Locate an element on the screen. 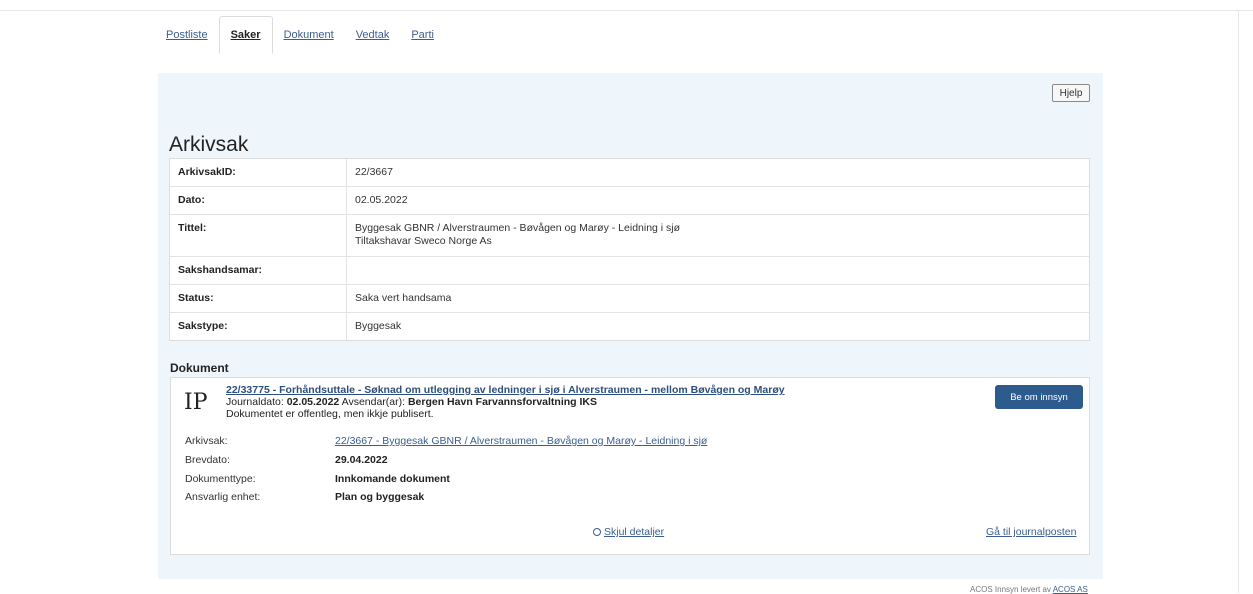  row-label: Sakshandsamar: is located at coordinates (258, 270).